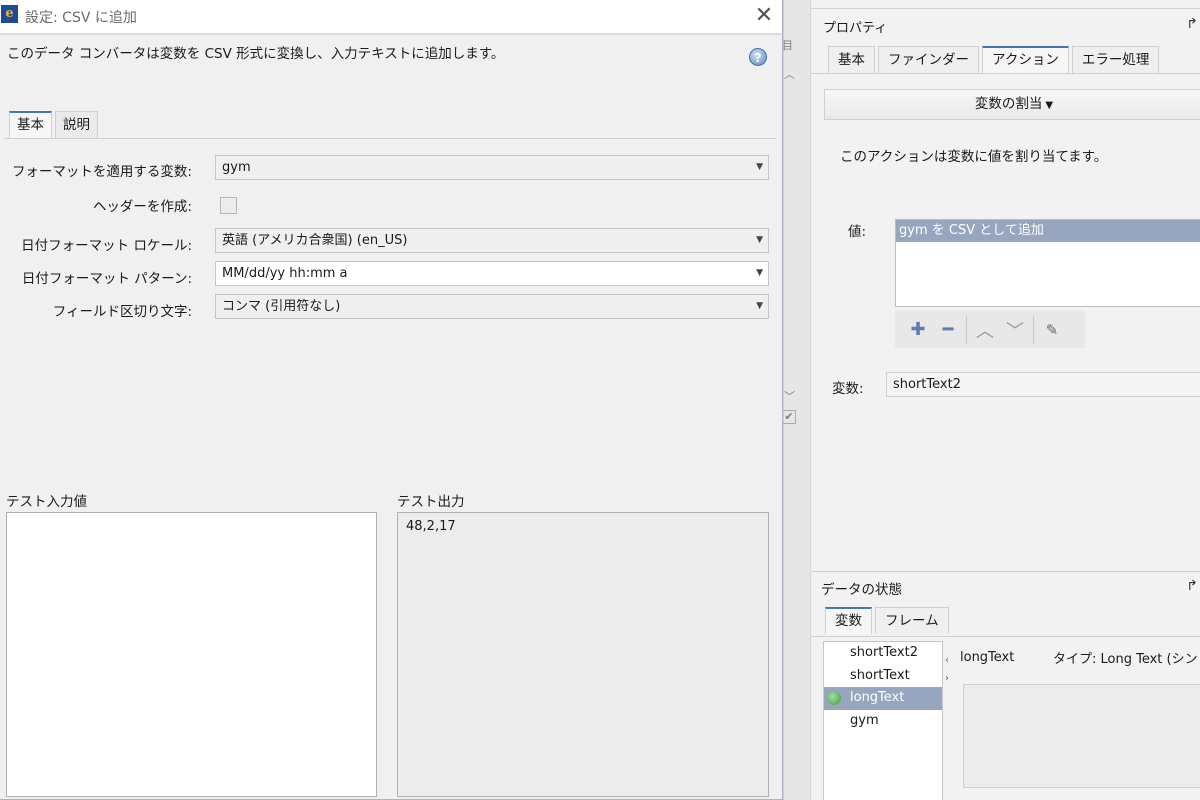 Image resolution: width=1200 pixels, height=800 pixels. I want to click on action-type-dropdown: 変数の割当 ▼, so click(1012, 104).